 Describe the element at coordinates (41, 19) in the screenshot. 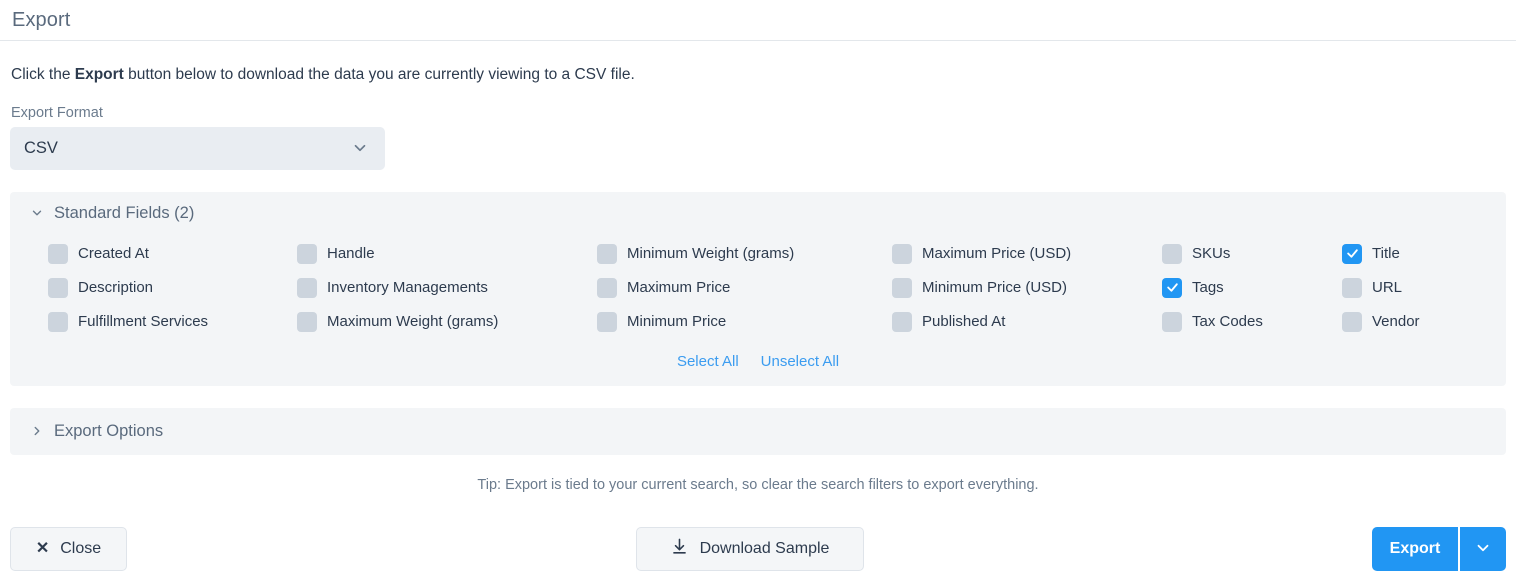

I see `page-title: Export` at that location.